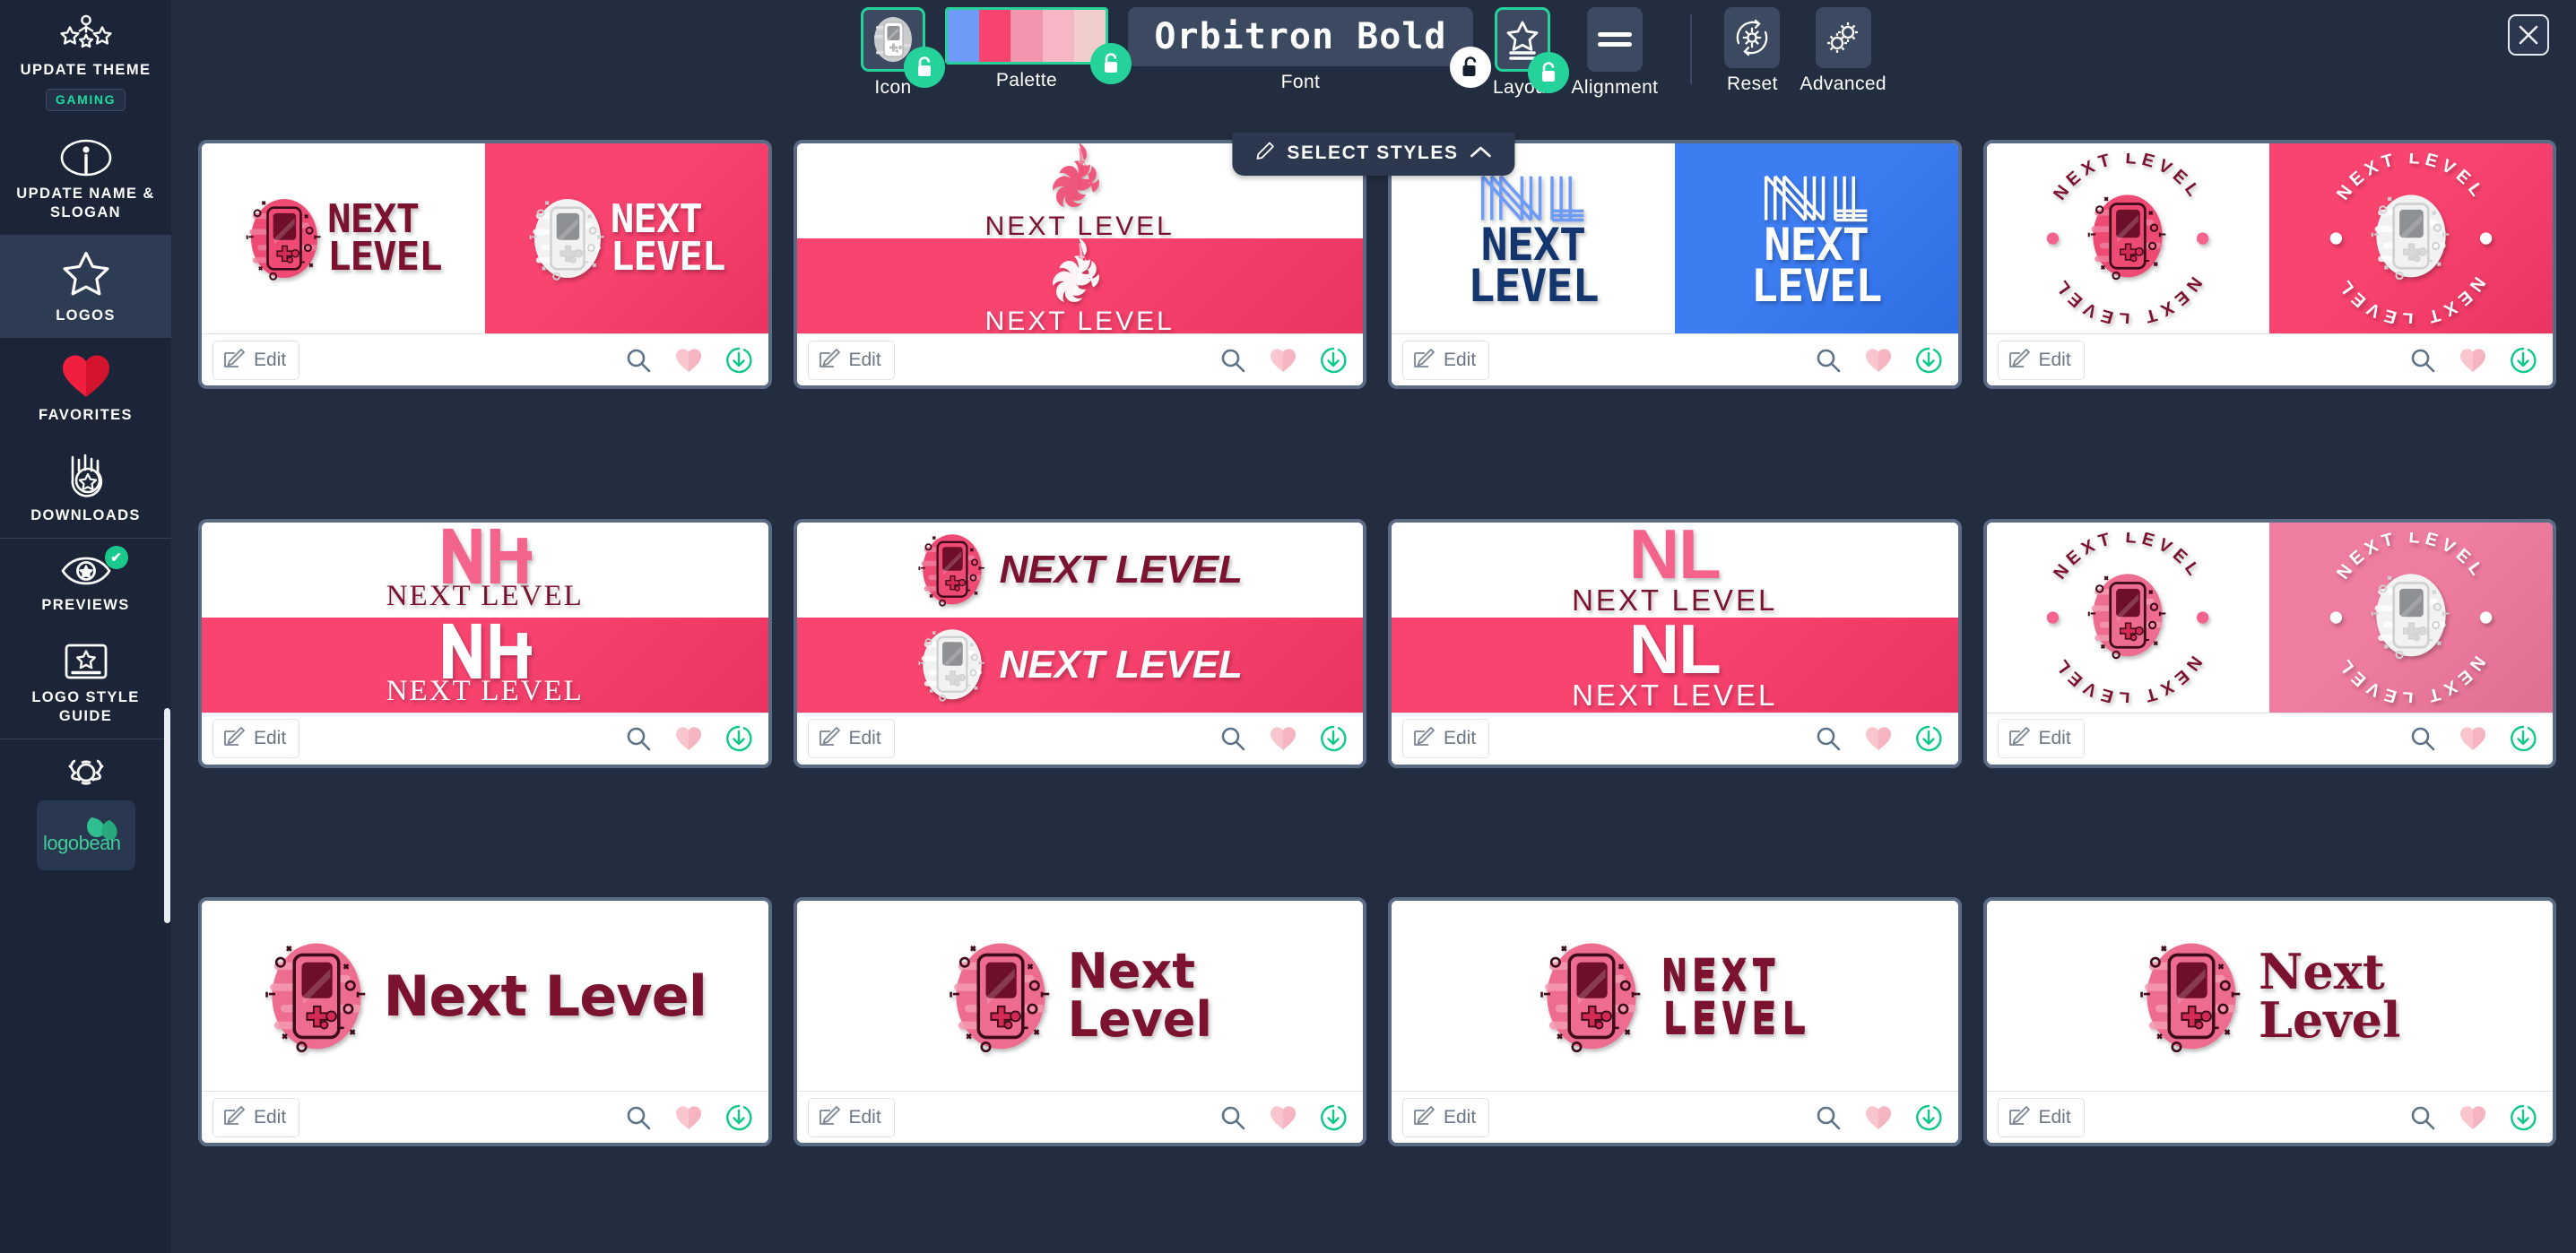 The height and width of the screenshot is (1253, 2576). What do you see at coordinates (1614, 39) in the screenshot?
I see `alignment-preview-tile` at bounding box center [1614, 39].